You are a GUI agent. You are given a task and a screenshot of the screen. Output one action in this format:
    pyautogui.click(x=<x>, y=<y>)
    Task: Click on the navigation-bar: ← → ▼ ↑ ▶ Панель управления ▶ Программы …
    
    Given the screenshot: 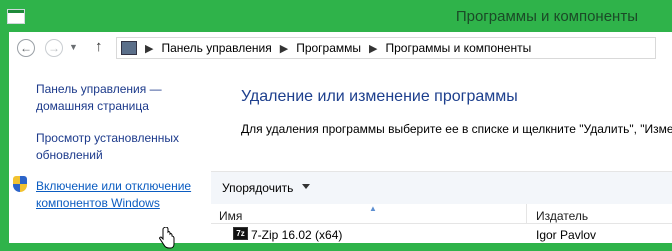 What is the action you would take?
    pyautogui.click(x=340, y=48)
    